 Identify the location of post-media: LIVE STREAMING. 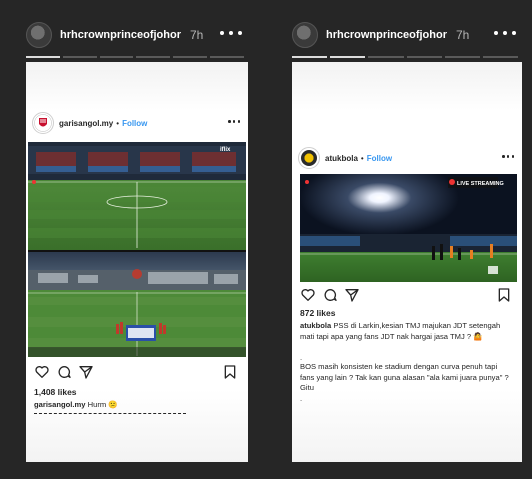
(408, 228).